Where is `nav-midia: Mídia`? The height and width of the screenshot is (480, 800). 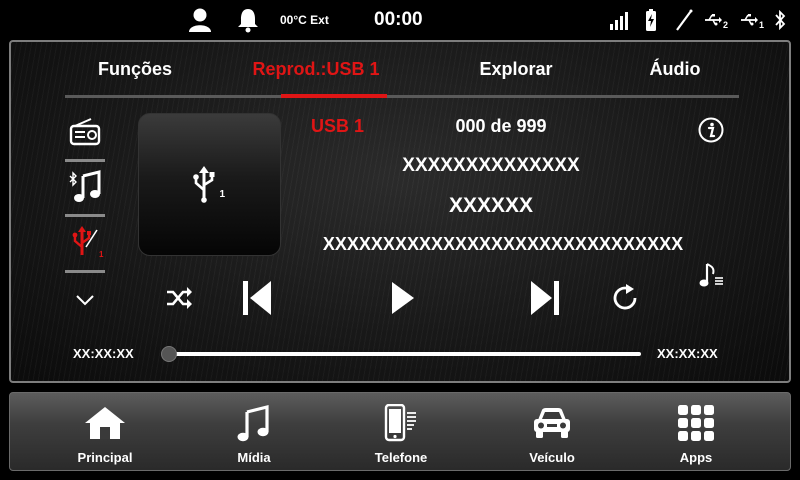
nav-midia: Mídia is located at coordinates (254, 432).